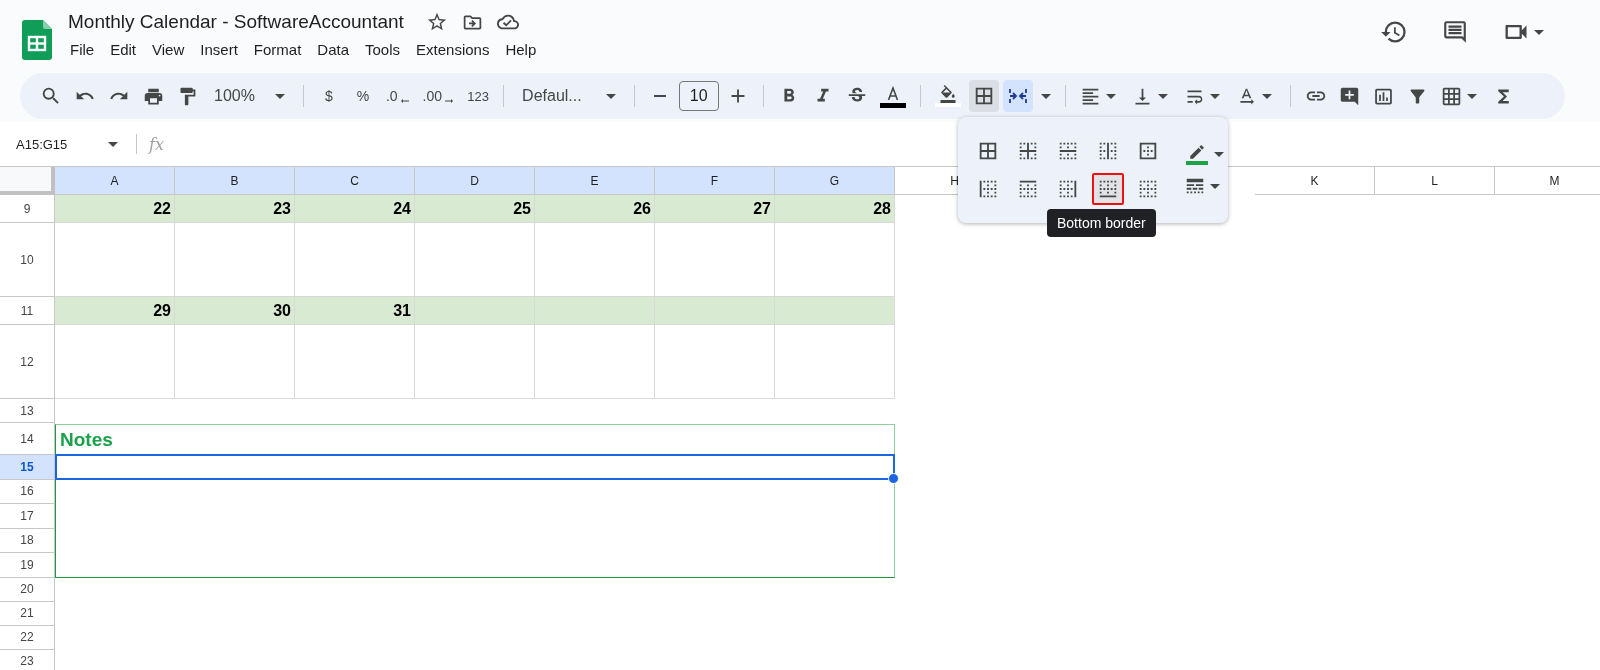 Image resolution: width=1600 pixels, height=670 pixels. I want to click on column-header: B, so click(235, 181).